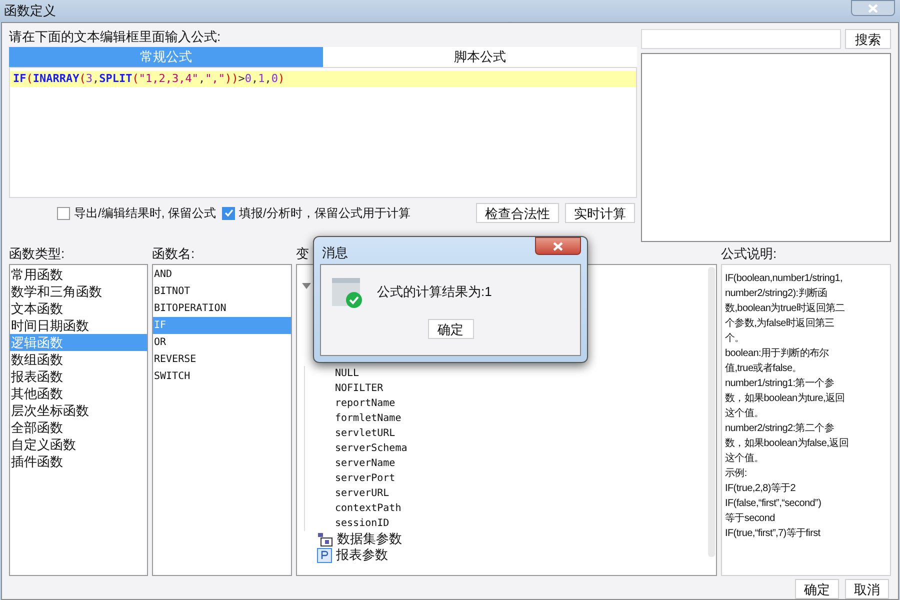  Describe the element at coordinates (773, 504) in the screenshot. I see `description-line: IF(false,“first”,“second”)` at that location.